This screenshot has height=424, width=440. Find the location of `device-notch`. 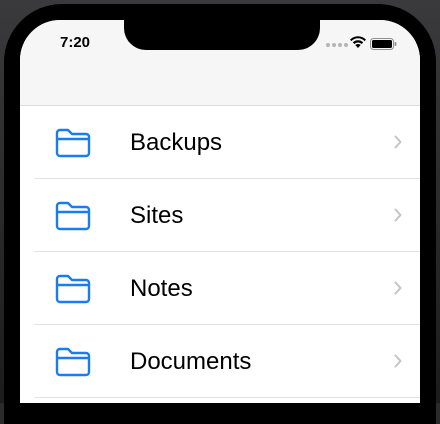

device-notch is located at coordinates (222, 35).